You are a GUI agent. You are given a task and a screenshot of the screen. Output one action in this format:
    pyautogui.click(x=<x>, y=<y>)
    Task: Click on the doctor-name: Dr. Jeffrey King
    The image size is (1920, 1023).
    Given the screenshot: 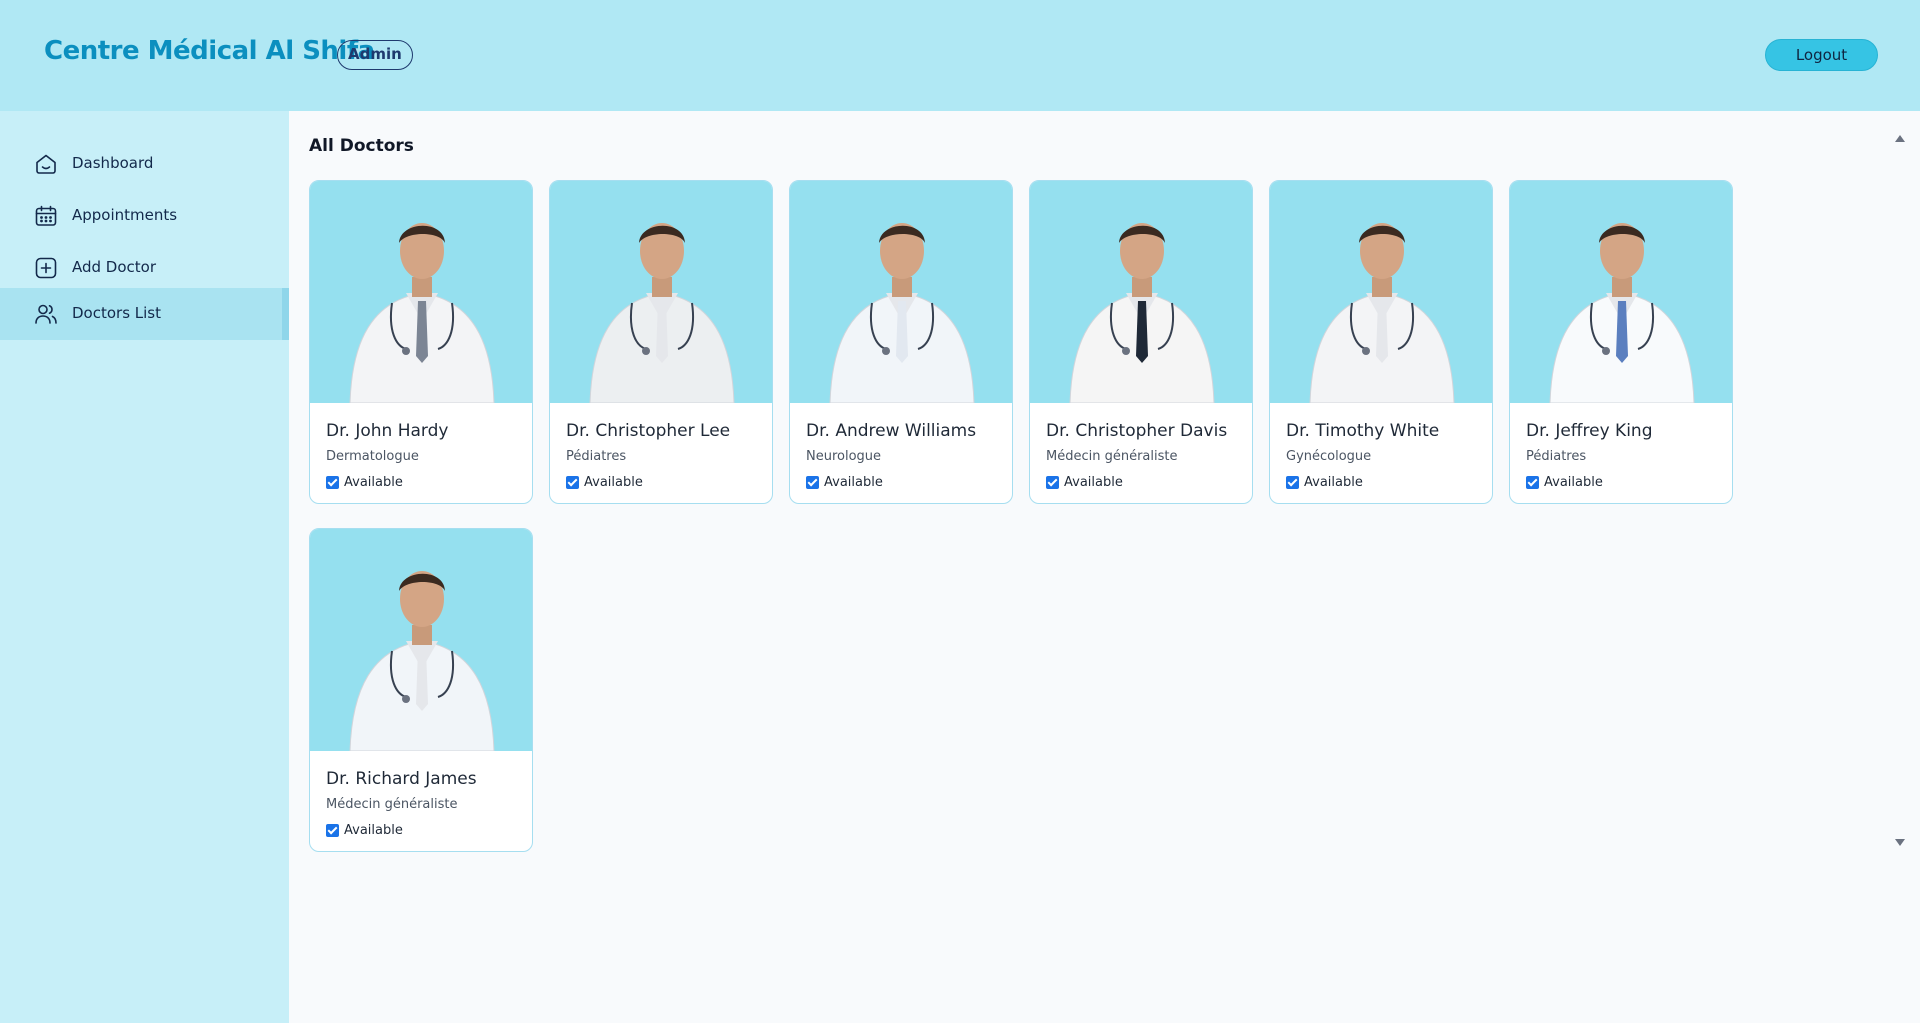 What is the action you would take?
    pyautogui.click(x=1589, y=431)
    